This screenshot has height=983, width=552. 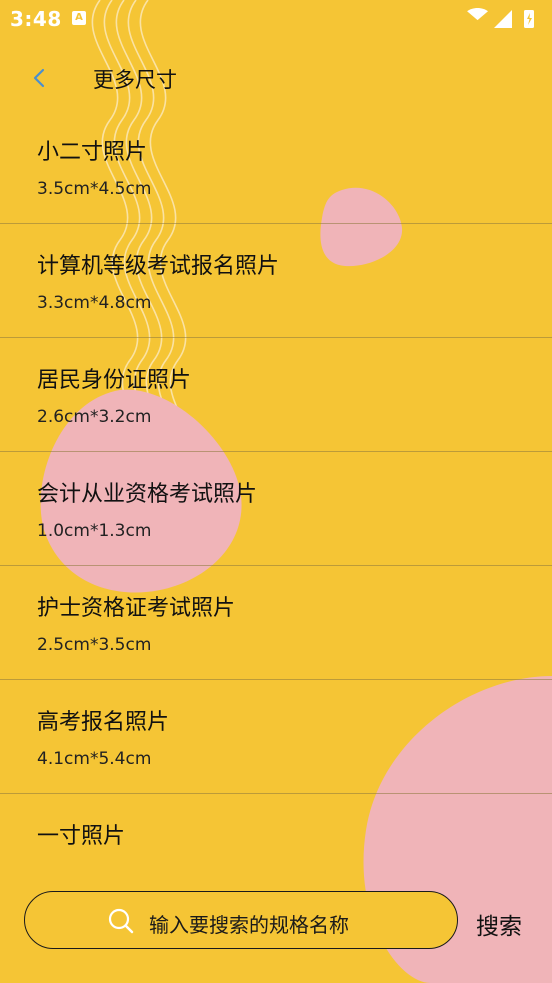 What do you see at coordinates (94, 189) in the screenshot?
I see `item-size: 3.5cm*4.5cm` at bounding box center [94, 189].